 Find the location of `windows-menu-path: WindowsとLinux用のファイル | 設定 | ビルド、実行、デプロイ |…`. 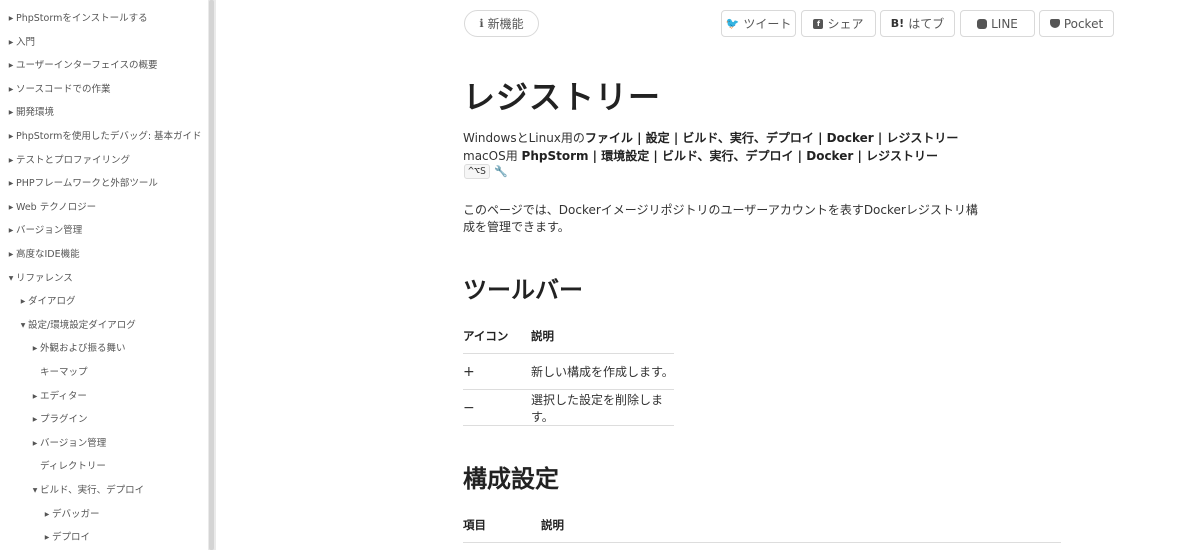

windows-menu-path: WindowsとLinux用のファイル | 設定 | ビルド、実行、デプロイ |… is located at coordinates (710, 137).